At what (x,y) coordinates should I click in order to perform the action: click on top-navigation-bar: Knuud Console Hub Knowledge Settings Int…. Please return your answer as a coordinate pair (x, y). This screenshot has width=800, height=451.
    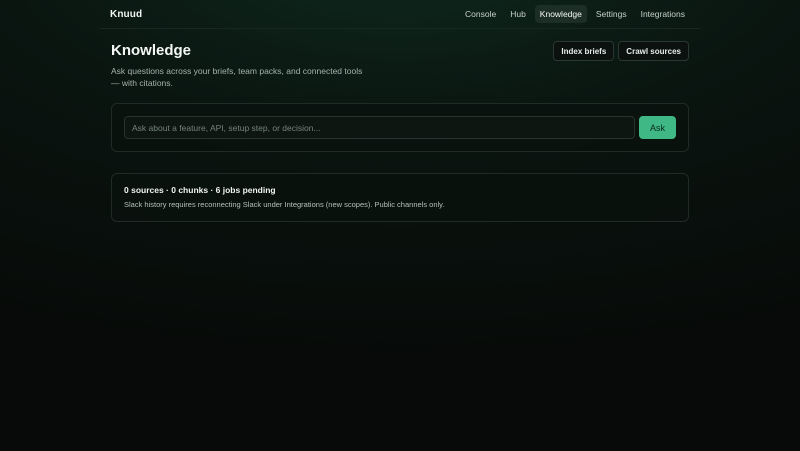
    Looking at the image, I should click on (400, 14).